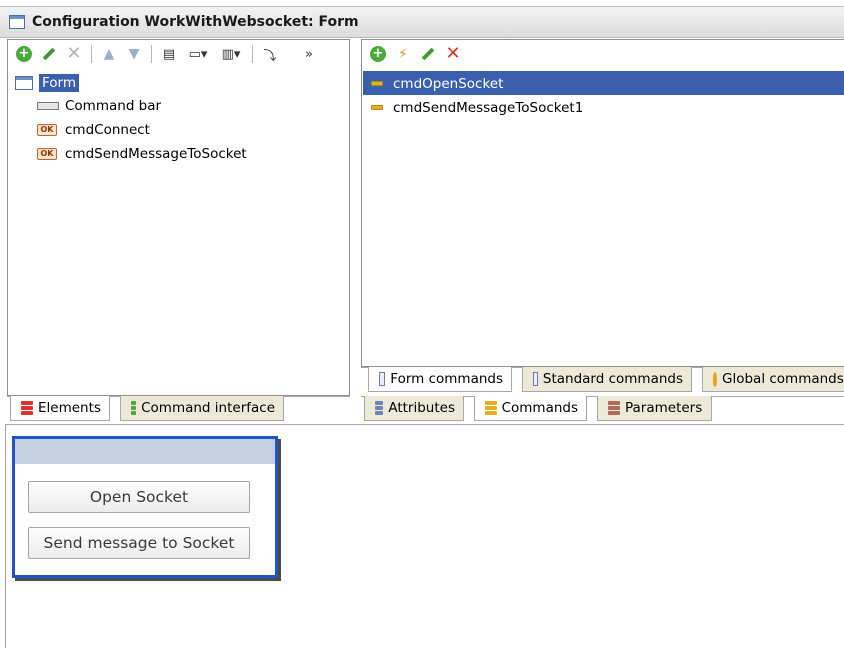  Describe the element at coordinates (448, 84) in the screenshot. I see `command-item-open-socket: cmdOpenSocket` at that location.